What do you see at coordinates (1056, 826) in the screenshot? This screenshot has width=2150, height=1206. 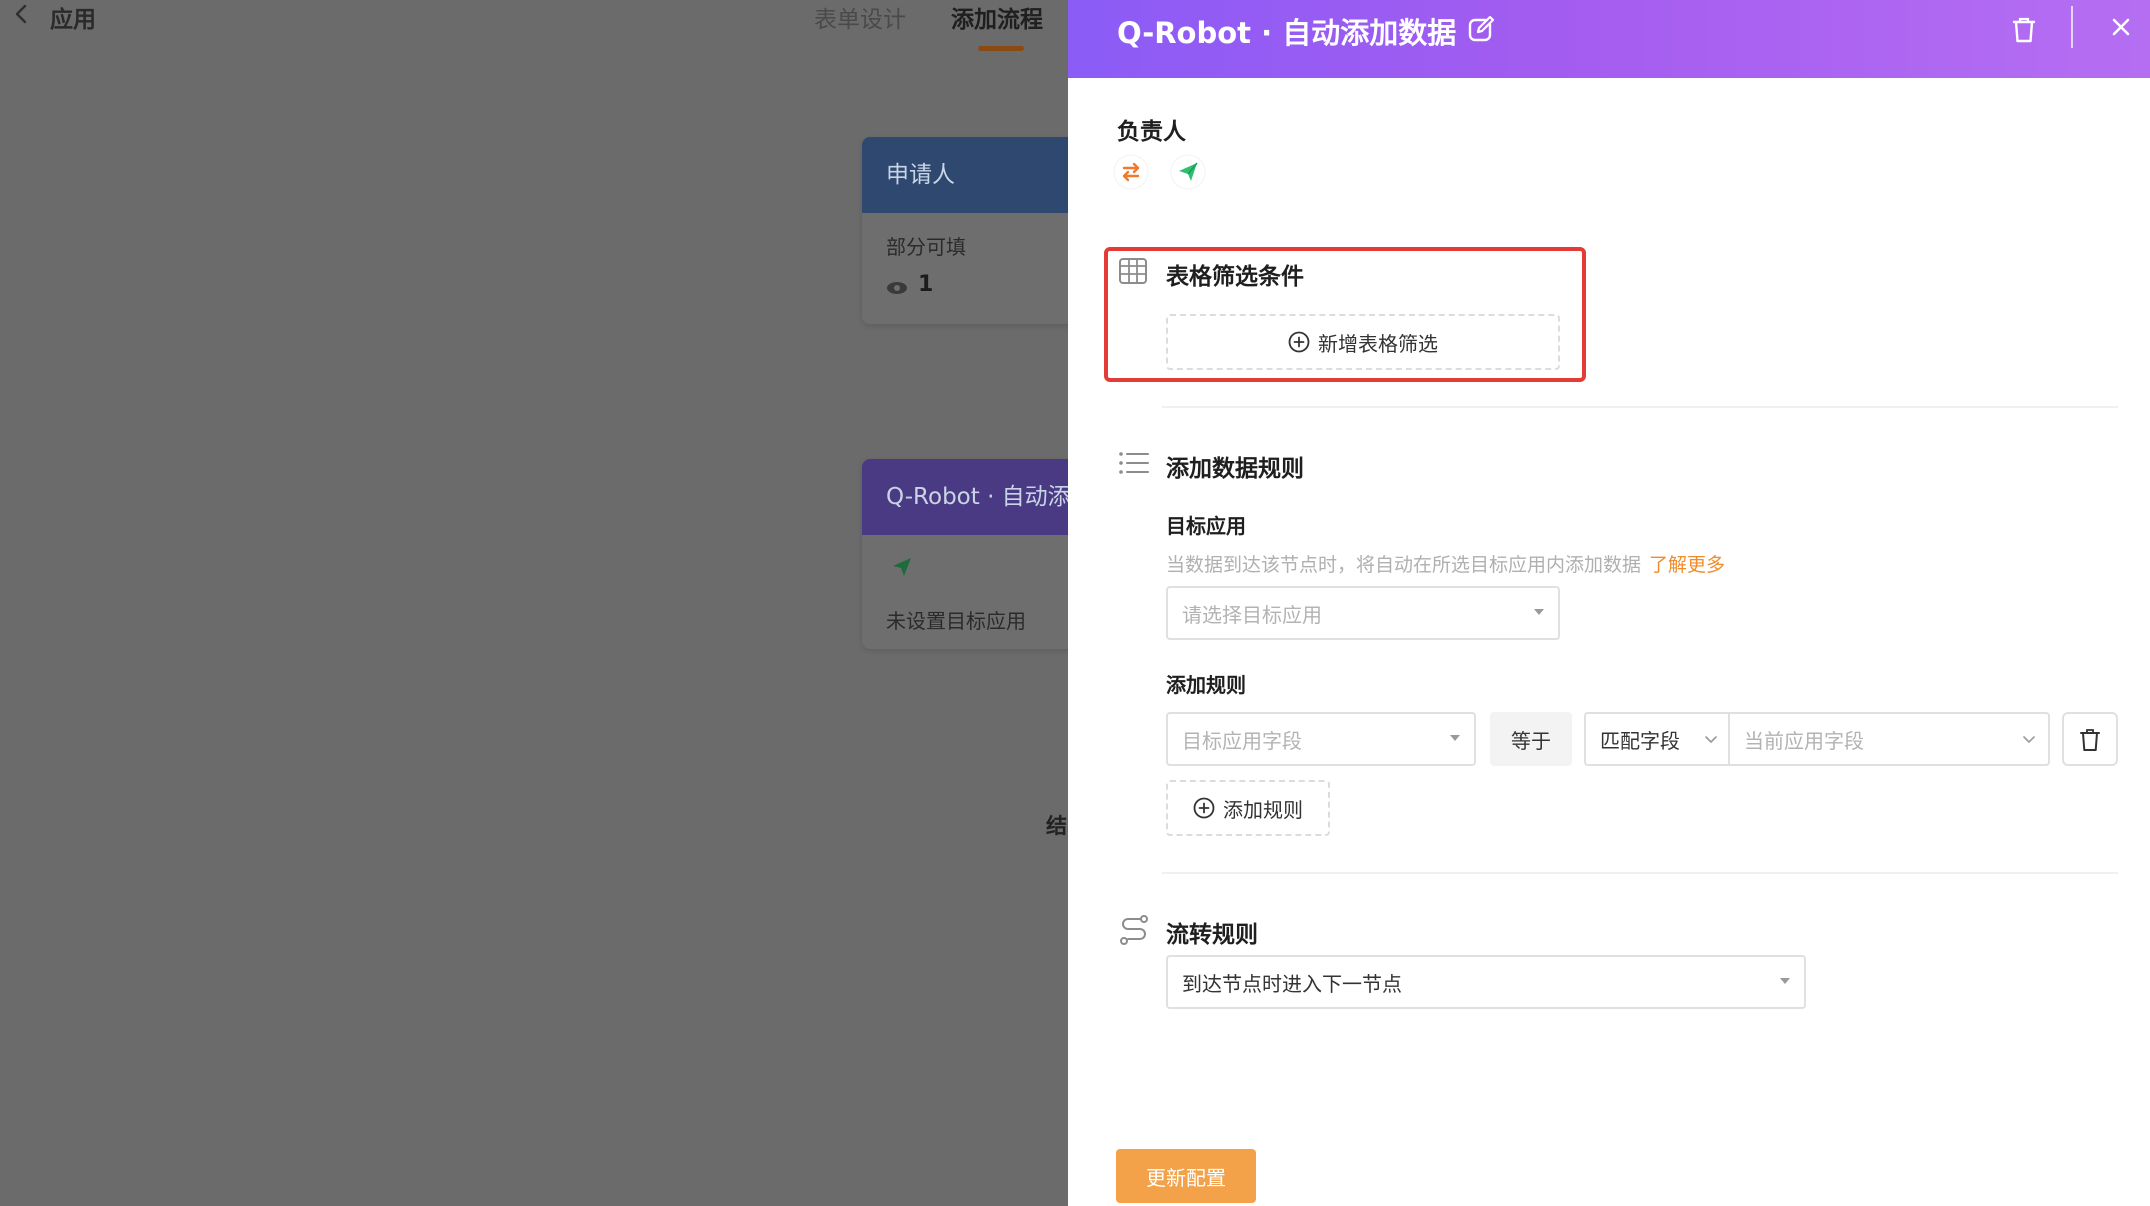 I see `end-node-label: 结` at bounding box center [1056, 826].